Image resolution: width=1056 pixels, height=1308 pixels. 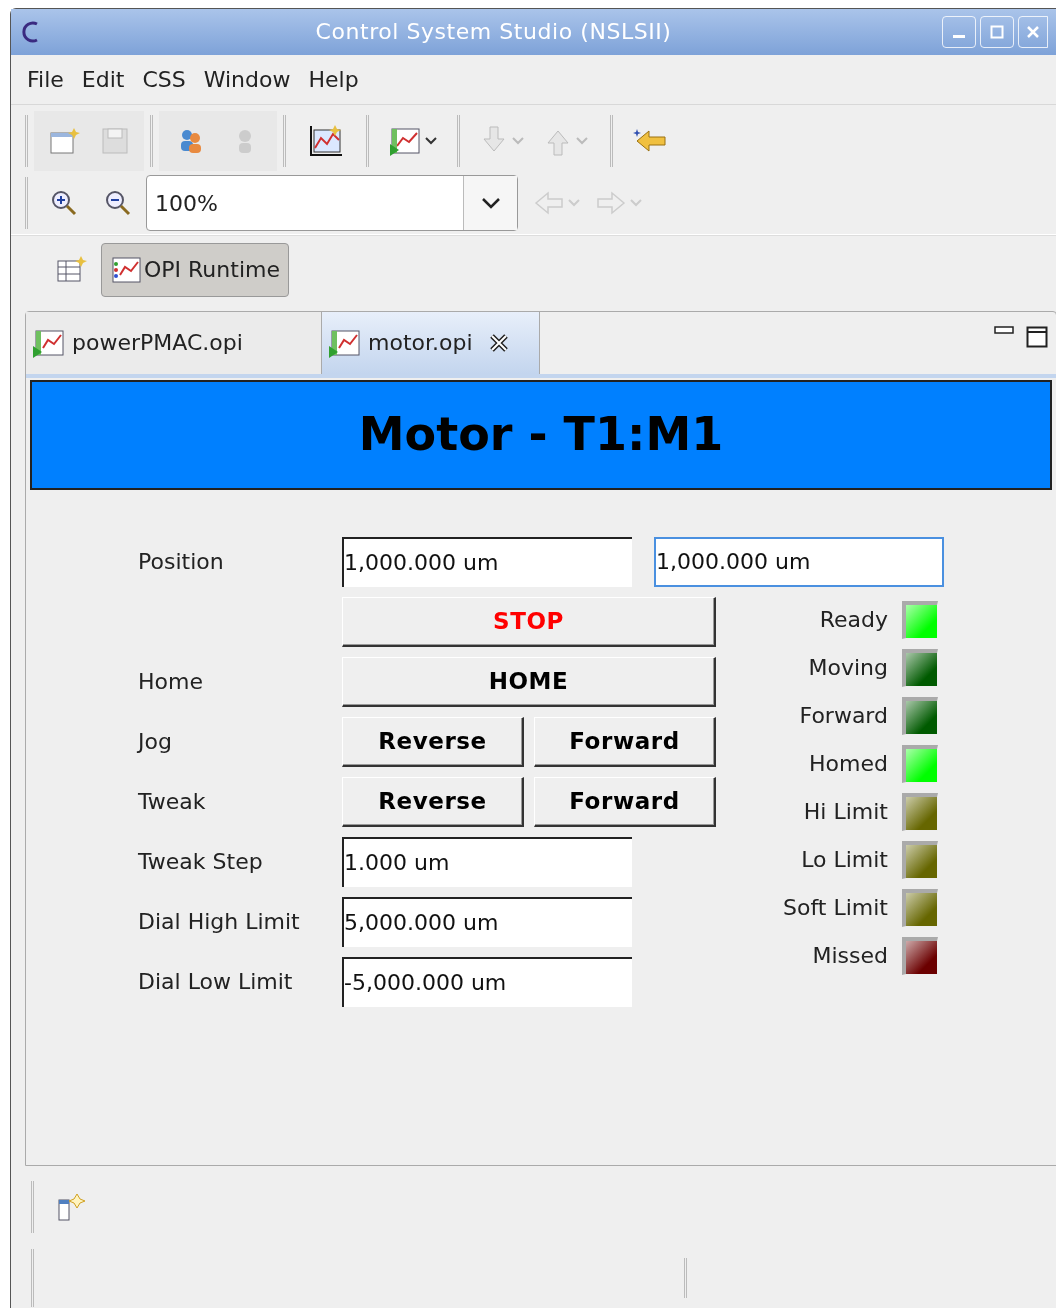 What do you see at coordinates (487, 861) in the screenshot?
I see `value-field: 1.000 um` at bounding box center [487, 861].